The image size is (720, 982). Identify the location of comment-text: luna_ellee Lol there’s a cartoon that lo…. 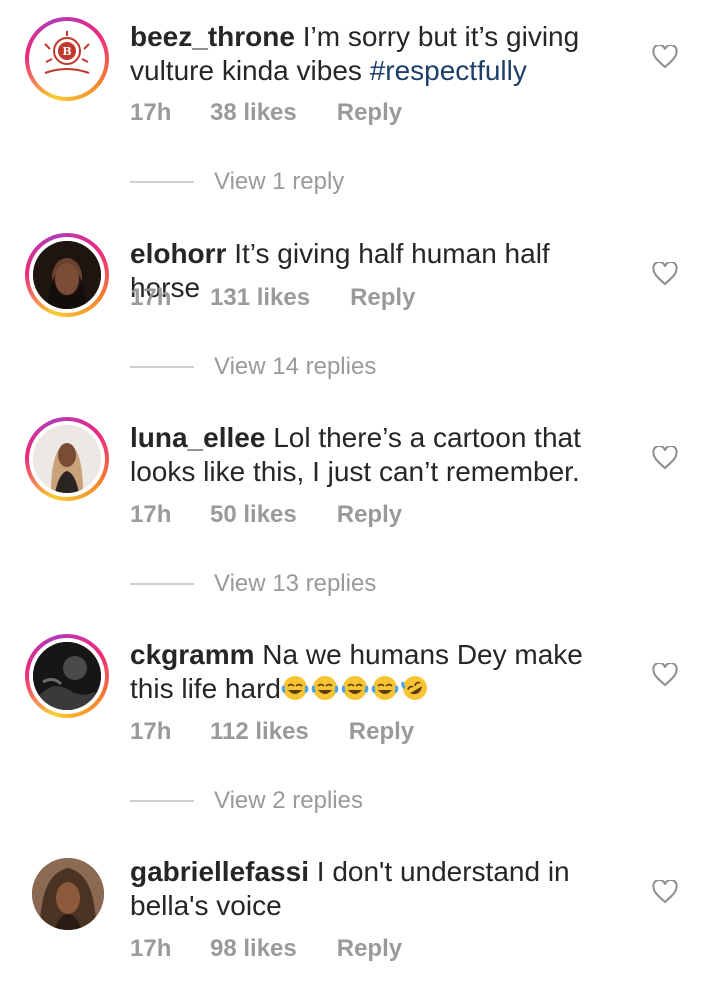
(375, 455).